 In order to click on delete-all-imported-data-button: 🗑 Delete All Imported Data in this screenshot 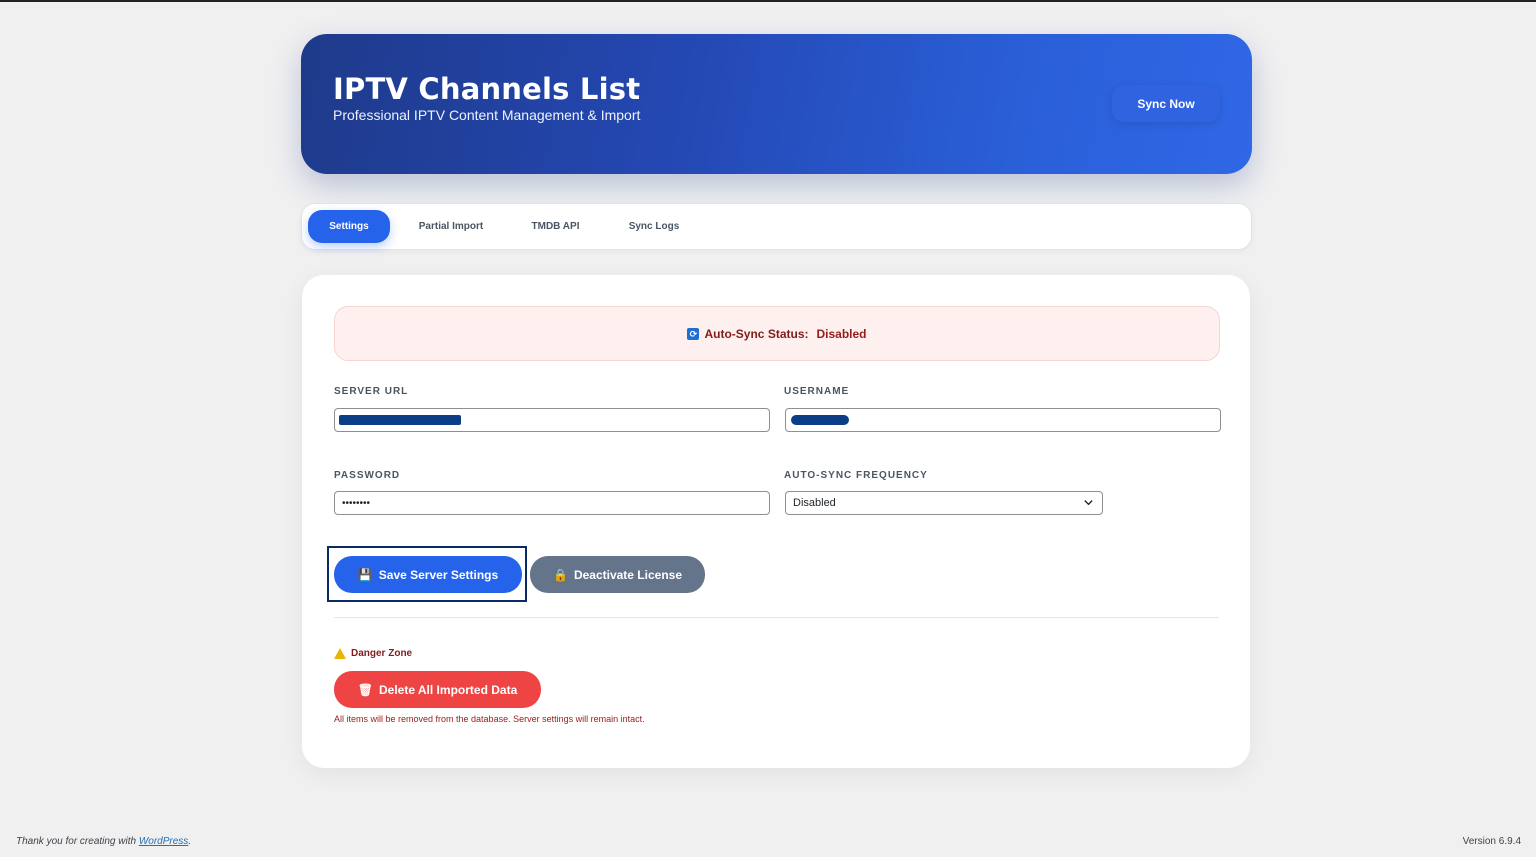, I will do `click(437, 689)`.